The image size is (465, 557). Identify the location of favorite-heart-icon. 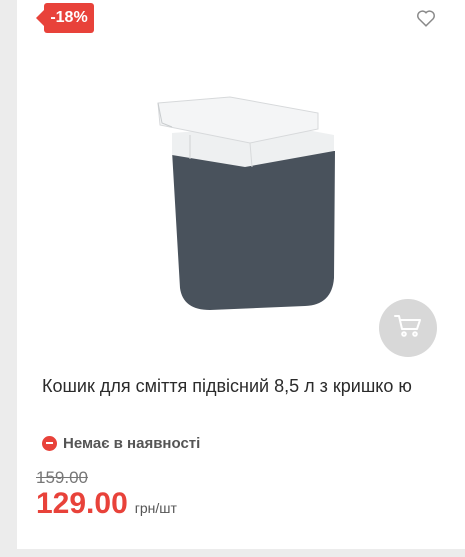
(426, 18).